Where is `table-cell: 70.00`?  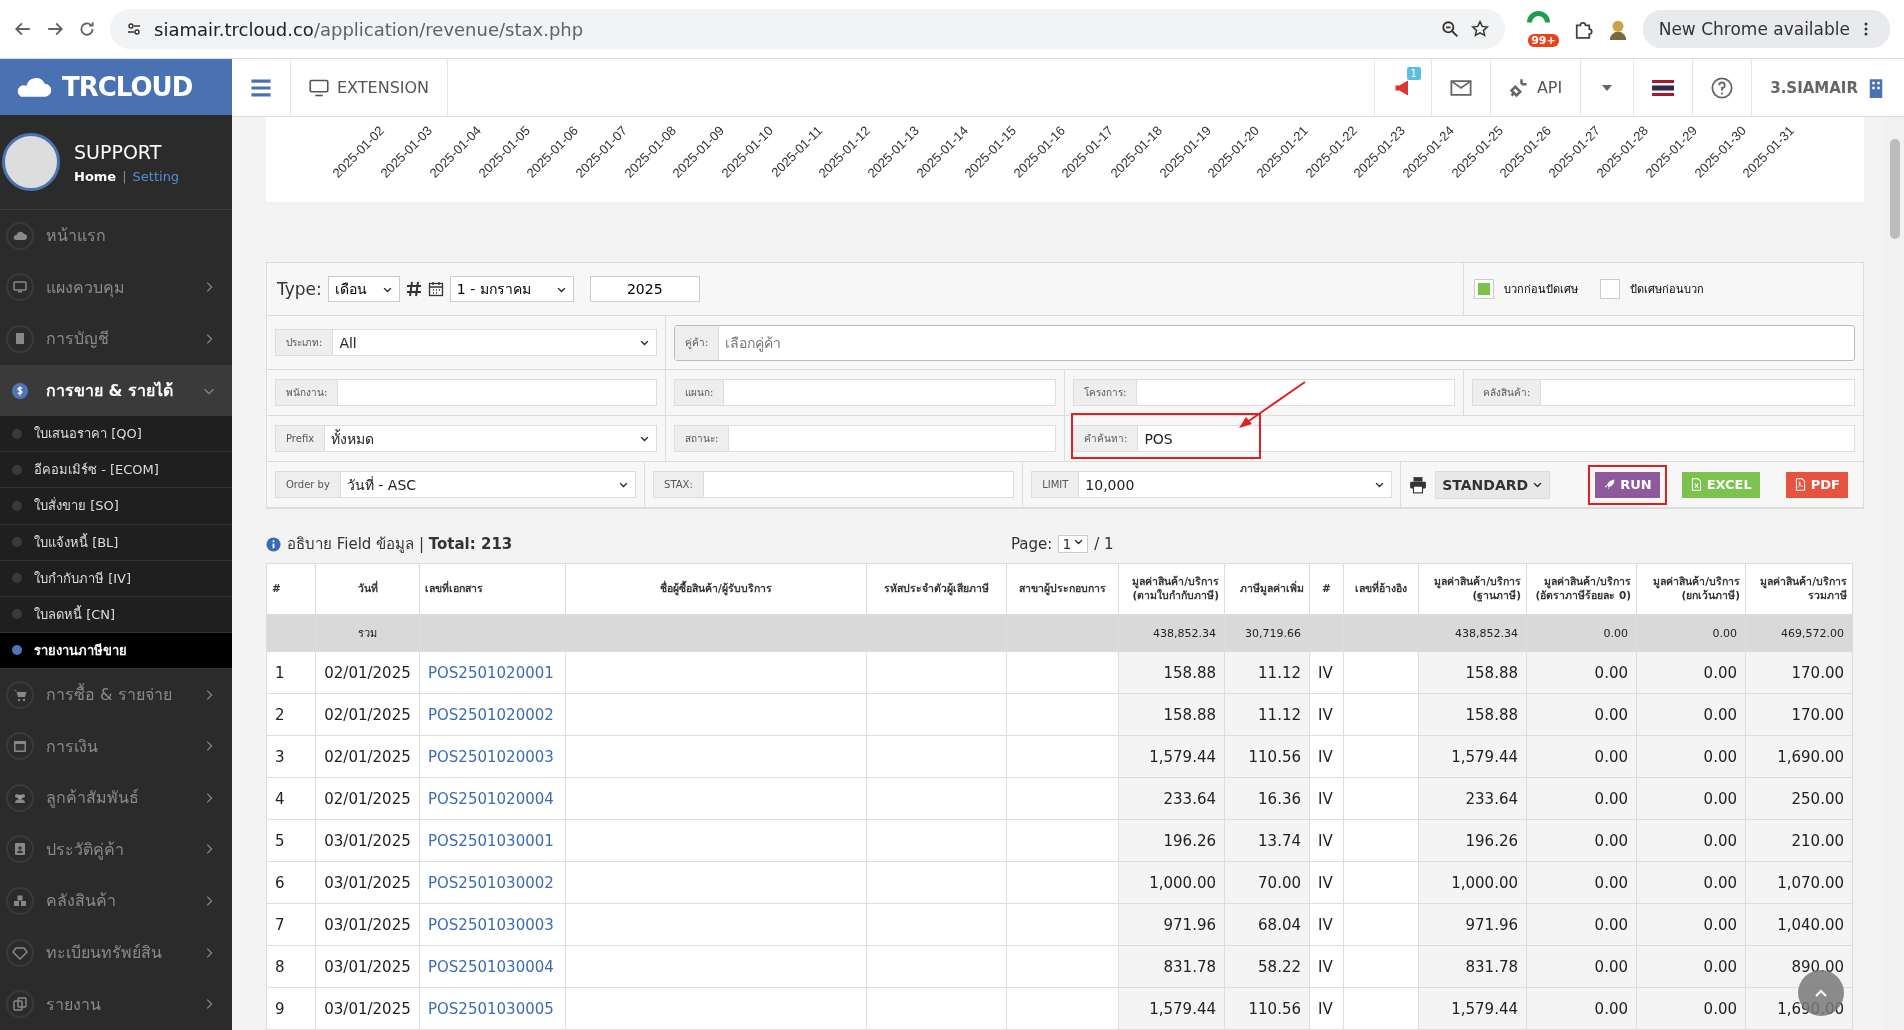
table-cell: 70.00 is located at coordinates (1279, 882).